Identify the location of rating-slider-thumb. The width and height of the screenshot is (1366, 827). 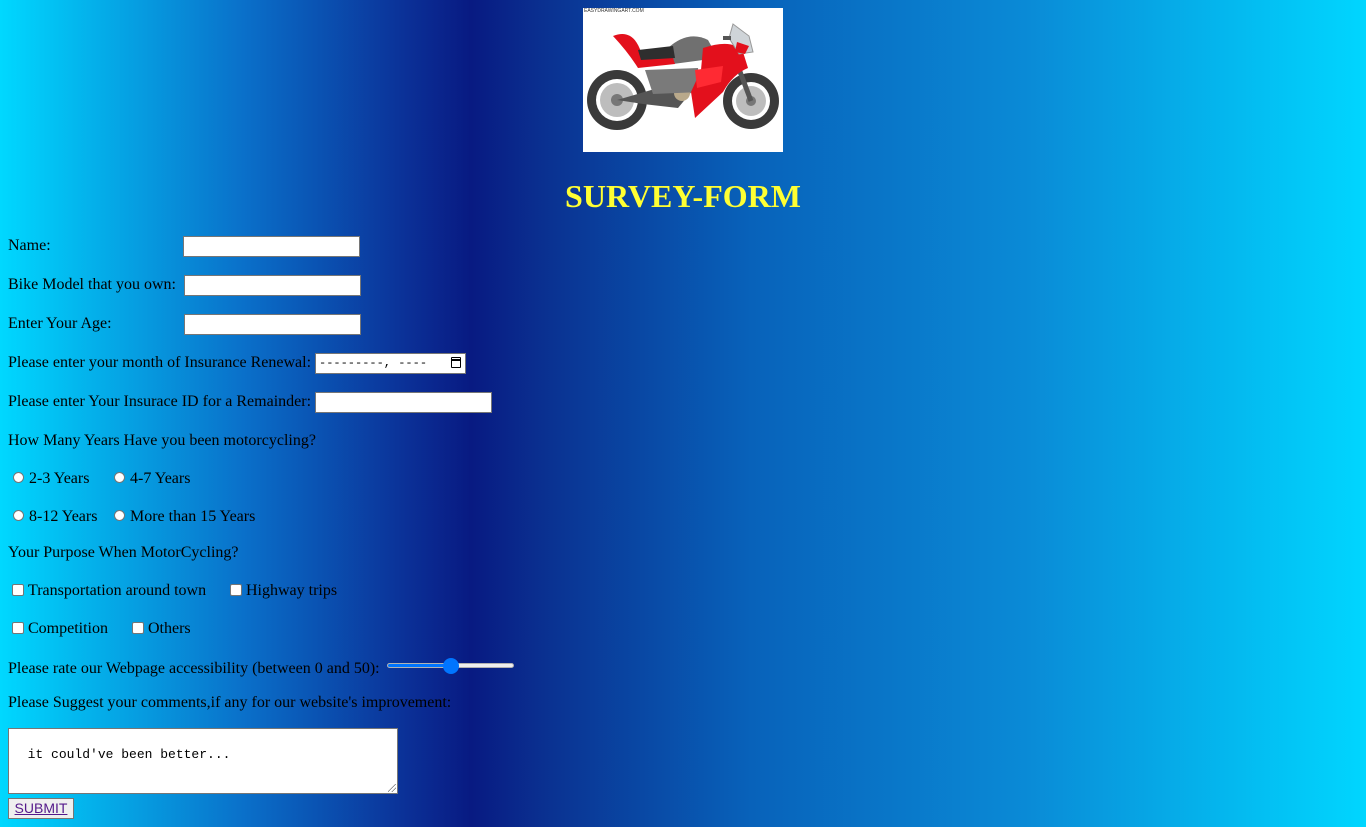
(450, 666).